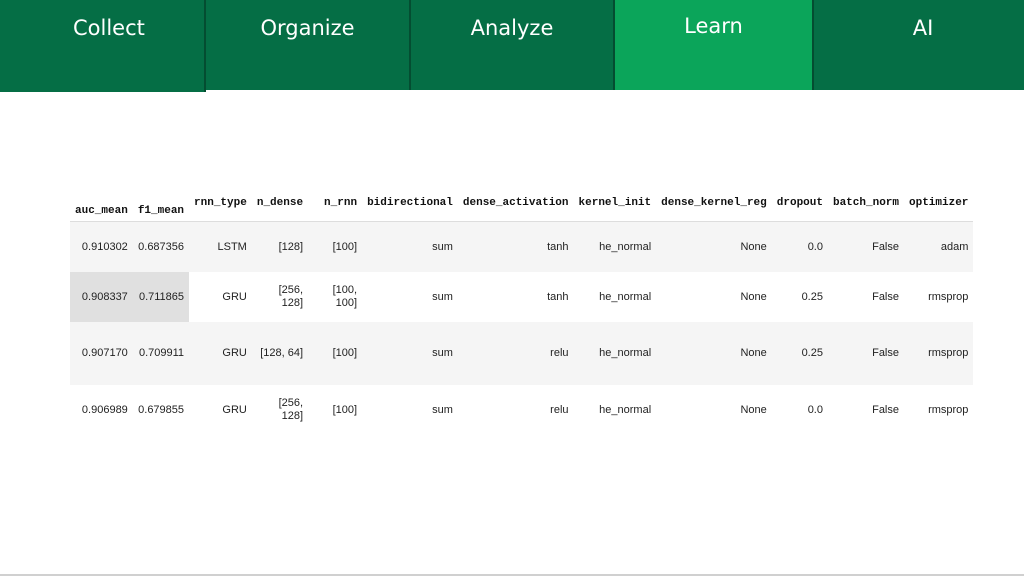  Describe the element at coordinates (345, 290) in the screenshot. I see `cell-line: [100,` at that location.